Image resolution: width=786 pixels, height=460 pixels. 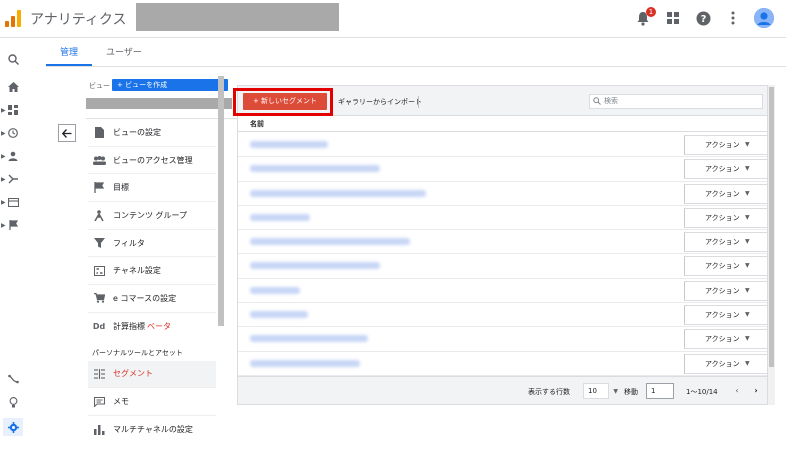 What do you see at coordinates (676, 101) in the screenshot?
I see `search-input: 検索` at bounding box center [676, 101].